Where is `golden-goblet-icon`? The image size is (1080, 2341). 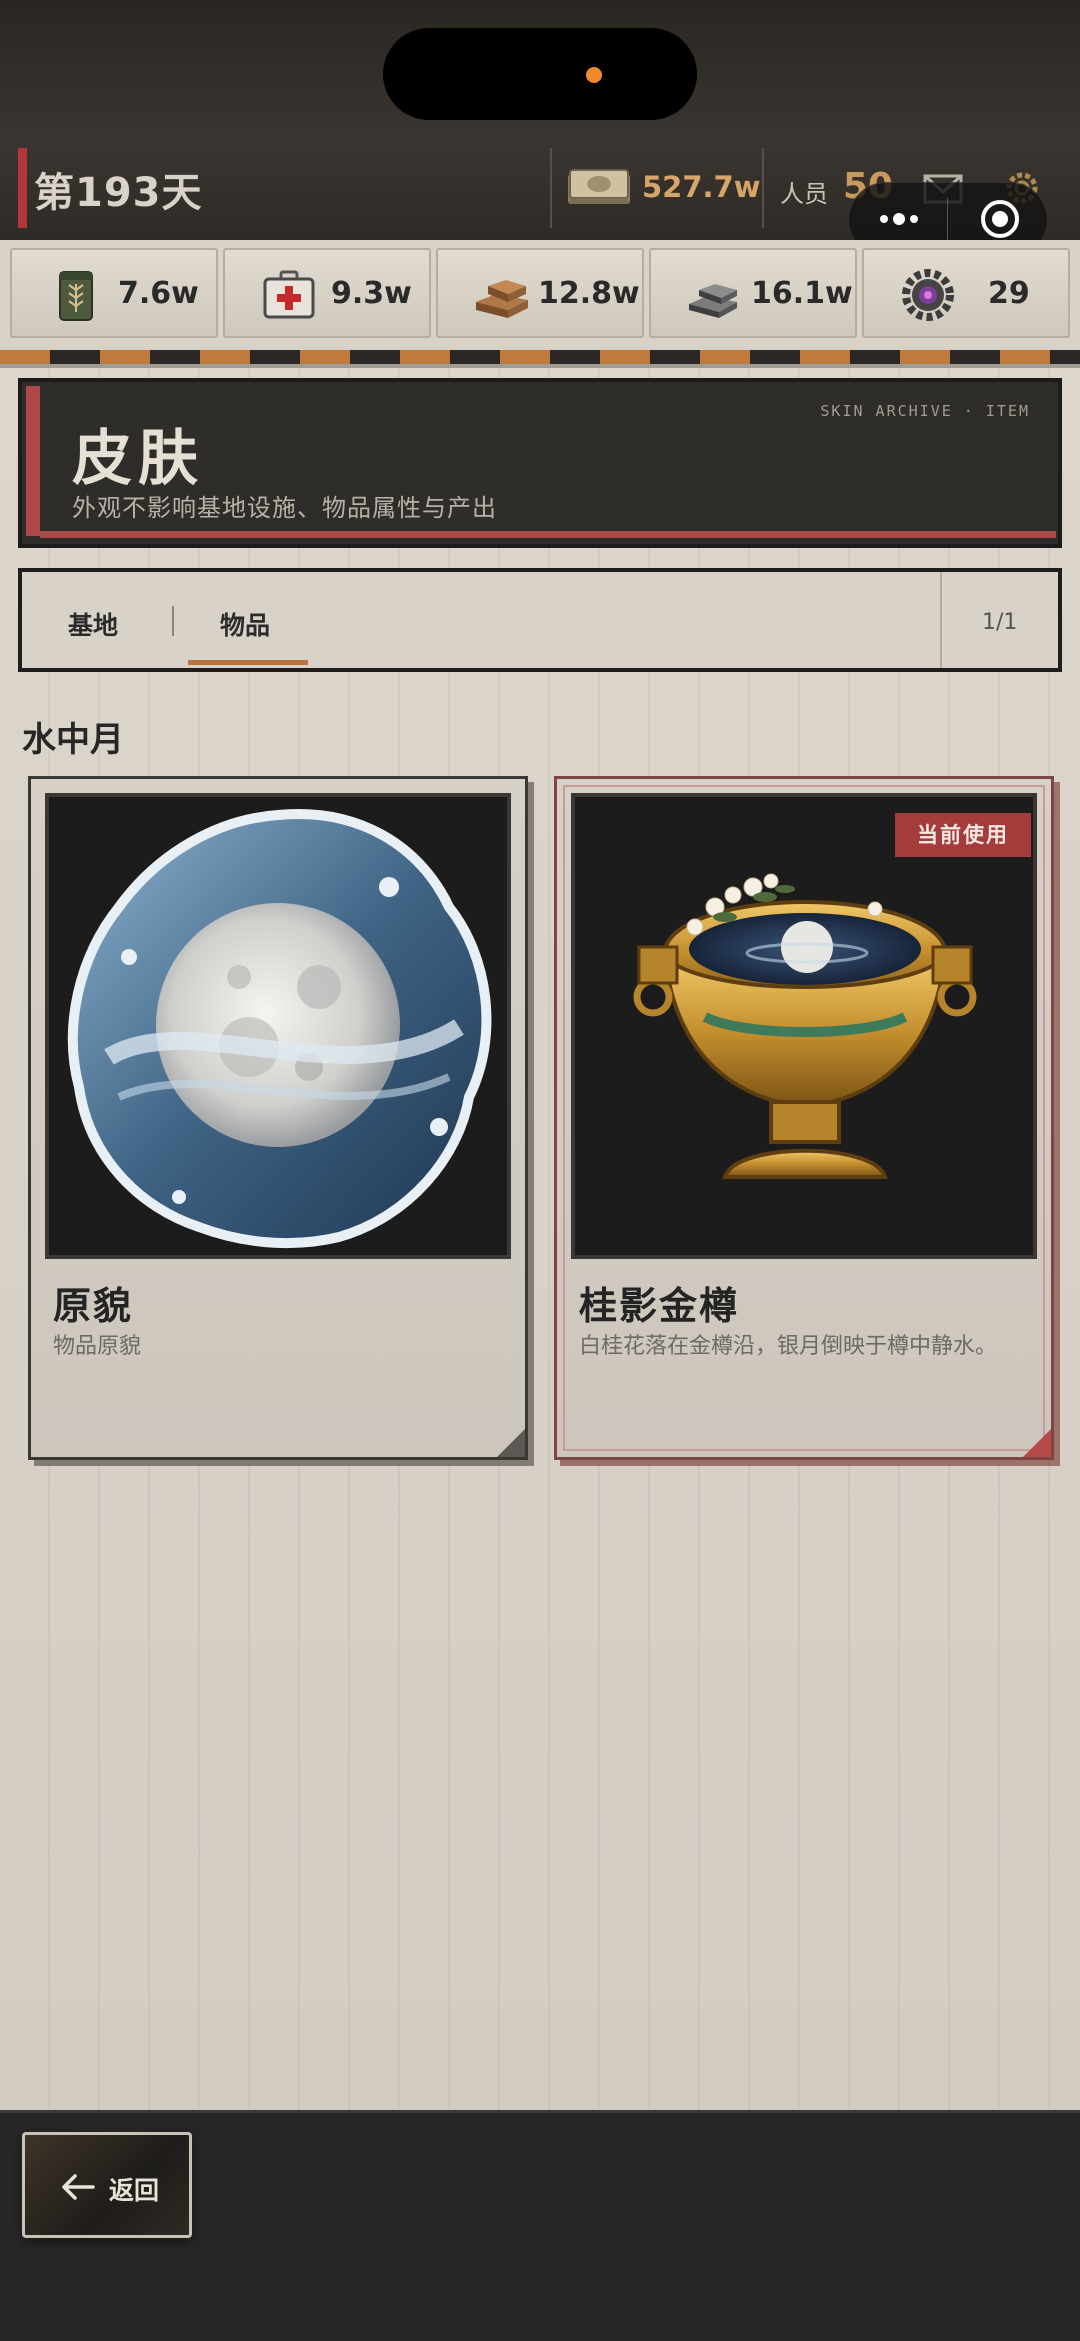 golden-goblet-icon is located at coordinates (805, 1026).